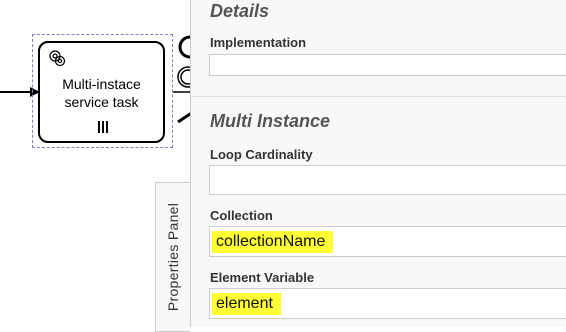 Image resolution: width=566 pixels, height=332 pixels. Describe the element at coordinates (270, 121) in the screenshot. I see `multi-instance-group-title: Multi Instance` at that location.